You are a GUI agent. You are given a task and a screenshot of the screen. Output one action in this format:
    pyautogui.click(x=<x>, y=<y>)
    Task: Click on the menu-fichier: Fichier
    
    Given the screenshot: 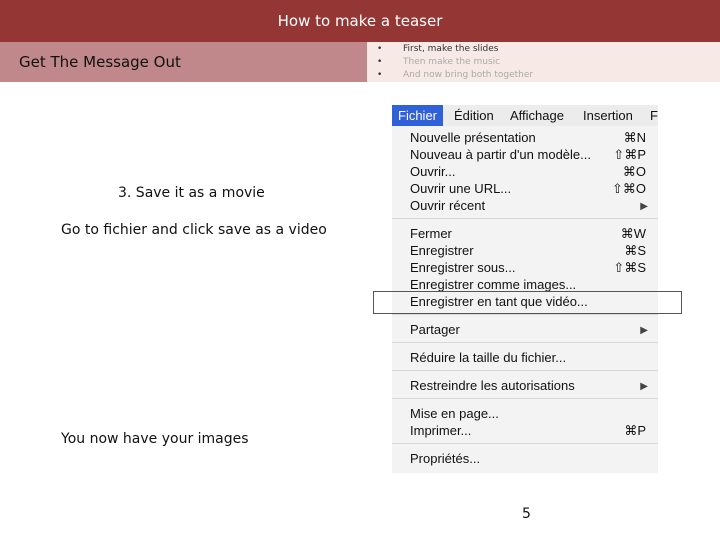 What is the action you would take?
    pyautogui.click(x=418, y=115)
    